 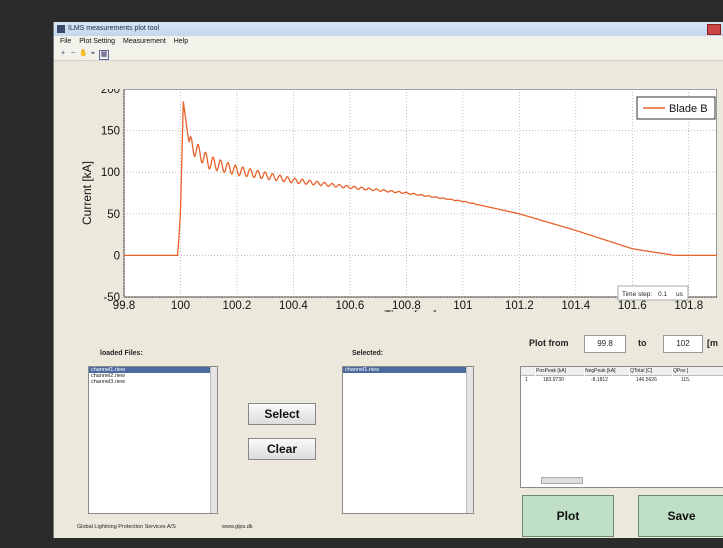 I want to click on table-cell: 146.5626, so click(x=646, y=380).